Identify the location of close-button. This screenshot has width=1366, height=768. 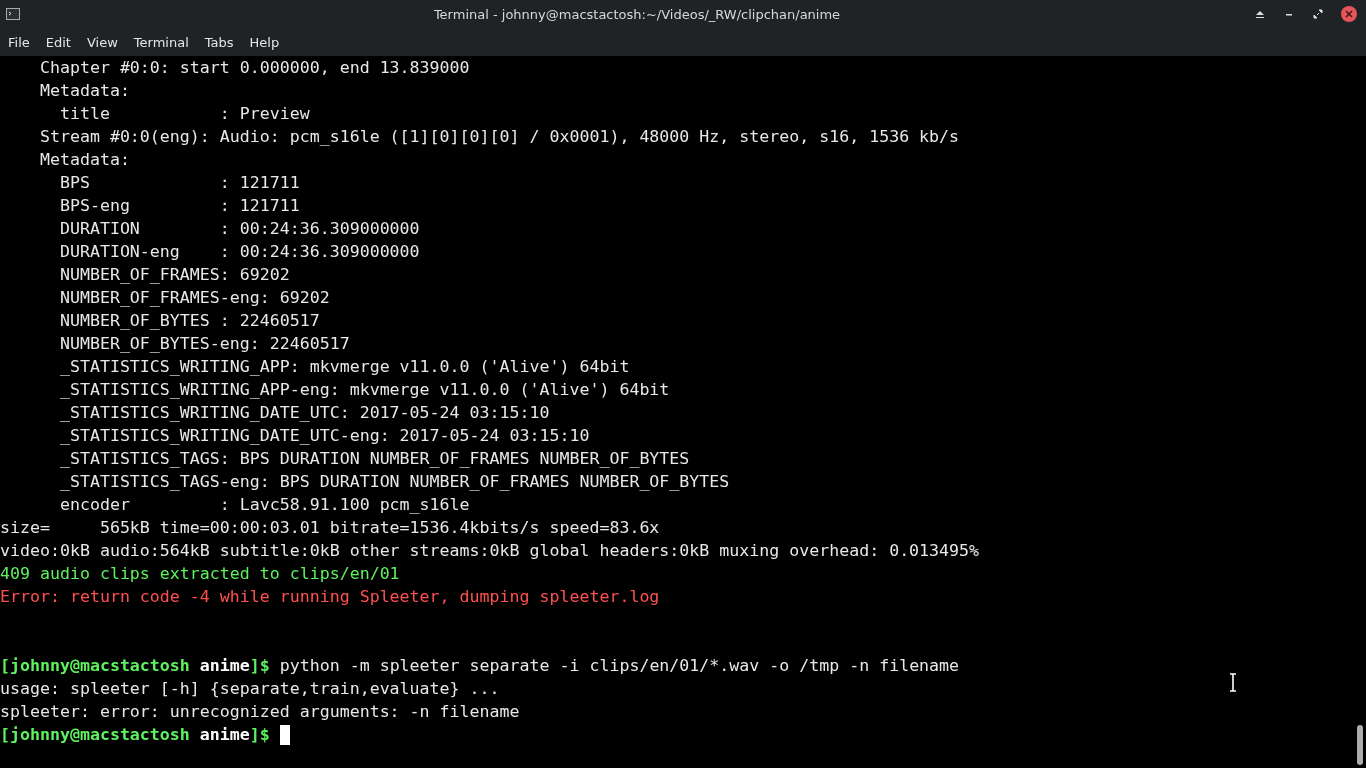
(1349, 14).